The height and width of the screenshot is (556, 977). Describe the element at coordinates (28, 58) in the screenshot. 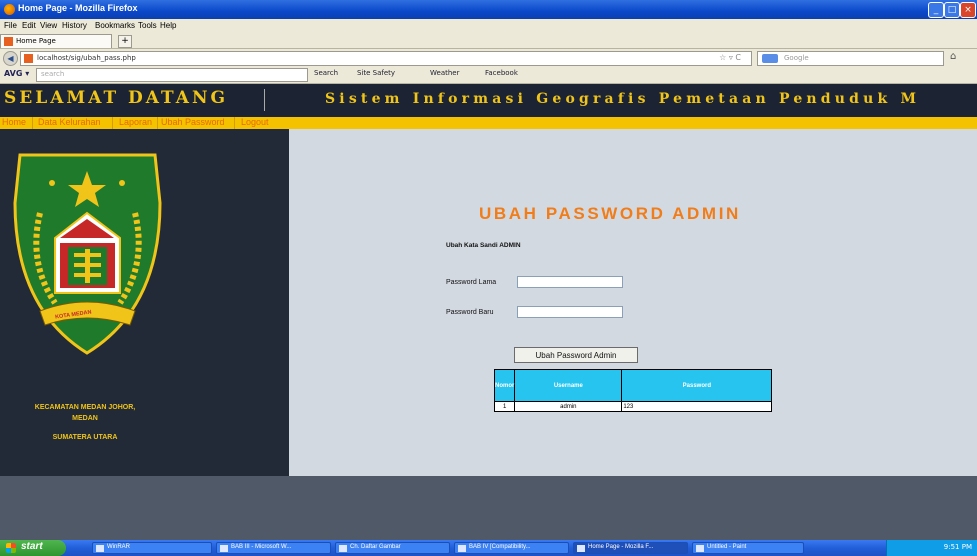

I see `site-identity-icon` at that location.